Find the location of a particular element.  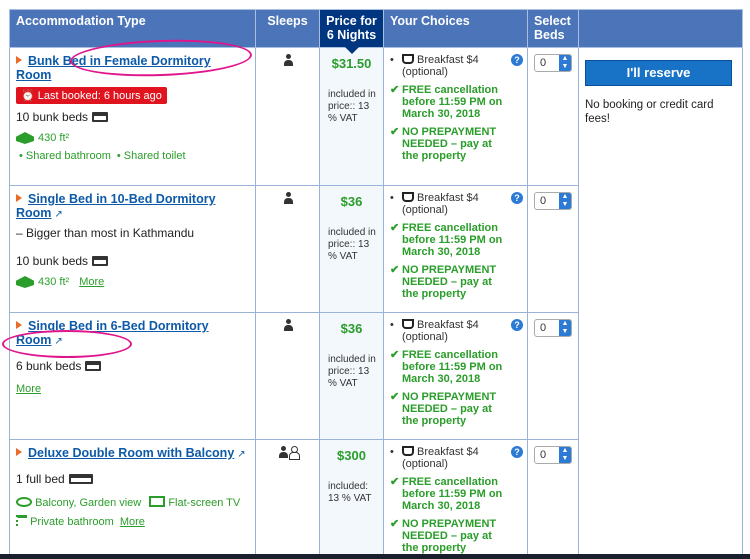

price-value: $31.50 is located at coordinates (351, 63).